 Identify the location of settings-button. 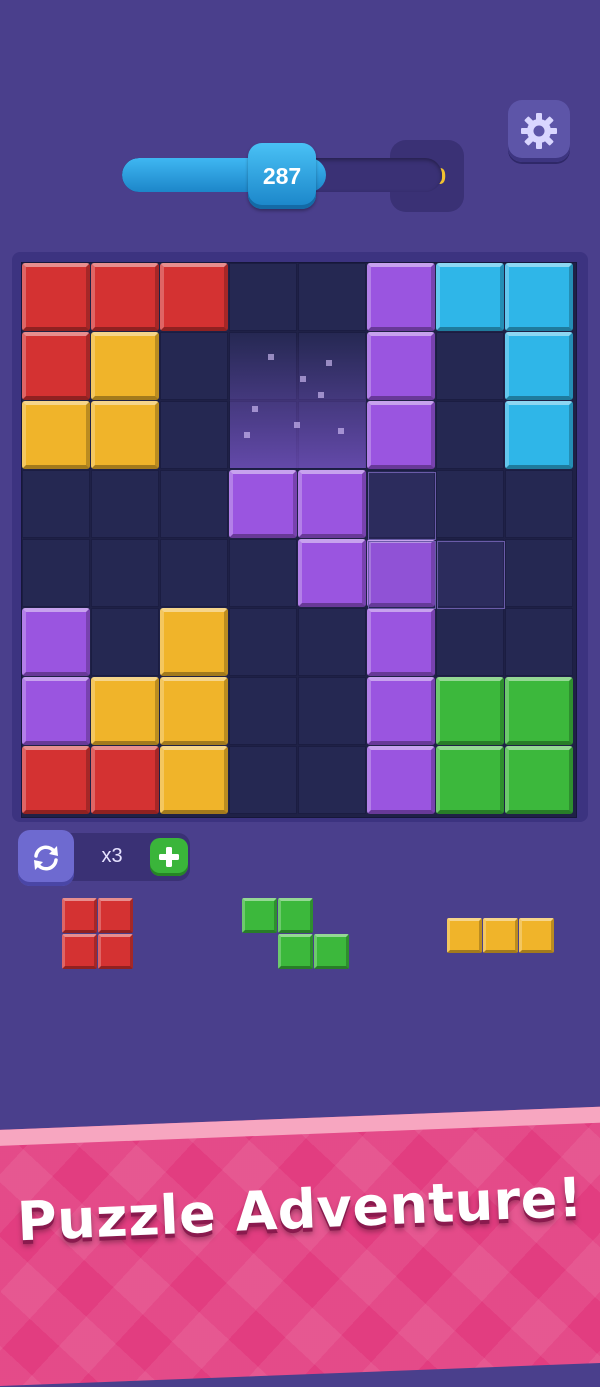
(539, 131).